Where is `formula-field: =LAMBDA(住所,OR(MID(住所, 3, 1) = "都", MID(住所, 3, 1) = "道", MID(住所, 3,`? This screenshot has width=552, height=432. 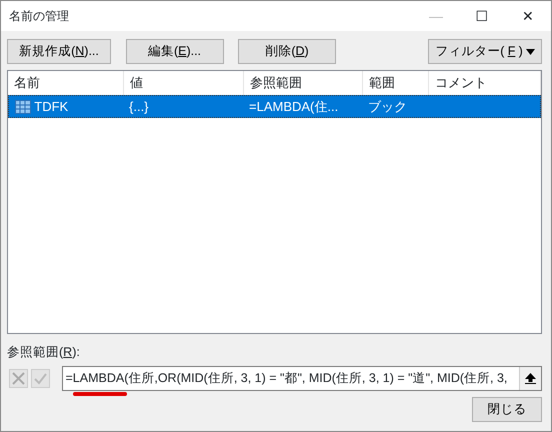
formula-field: =LAMBDA(住所,OR(MID(住所, 3, 1) = "都", MID(住所, 3, 1) = "道", MID(住所, 3, is located at coordinates (302, 378).